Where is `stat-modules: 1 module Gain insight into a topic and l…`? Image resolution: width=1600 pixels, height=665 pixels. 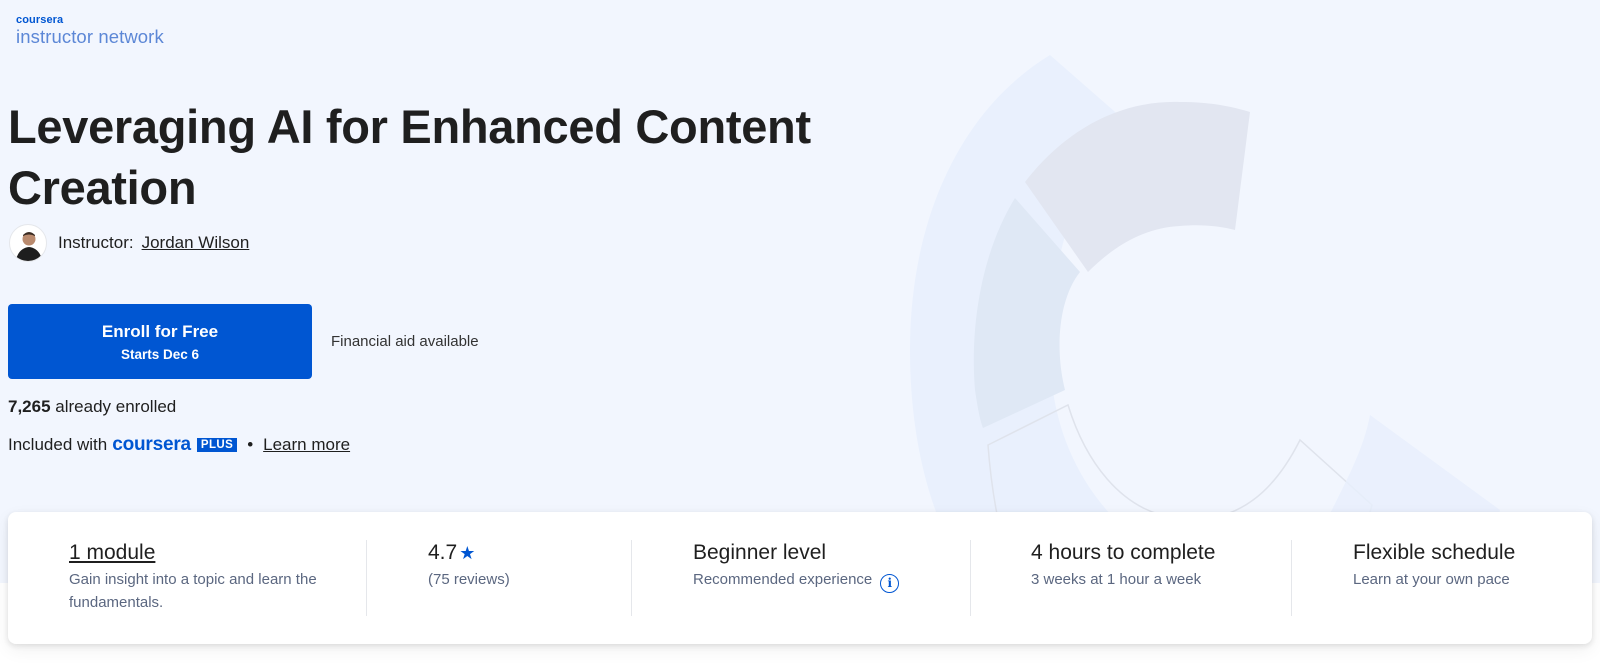 stat-modules: 1 module Gain insight into a topic and l… is located at coordinates (194, 577).